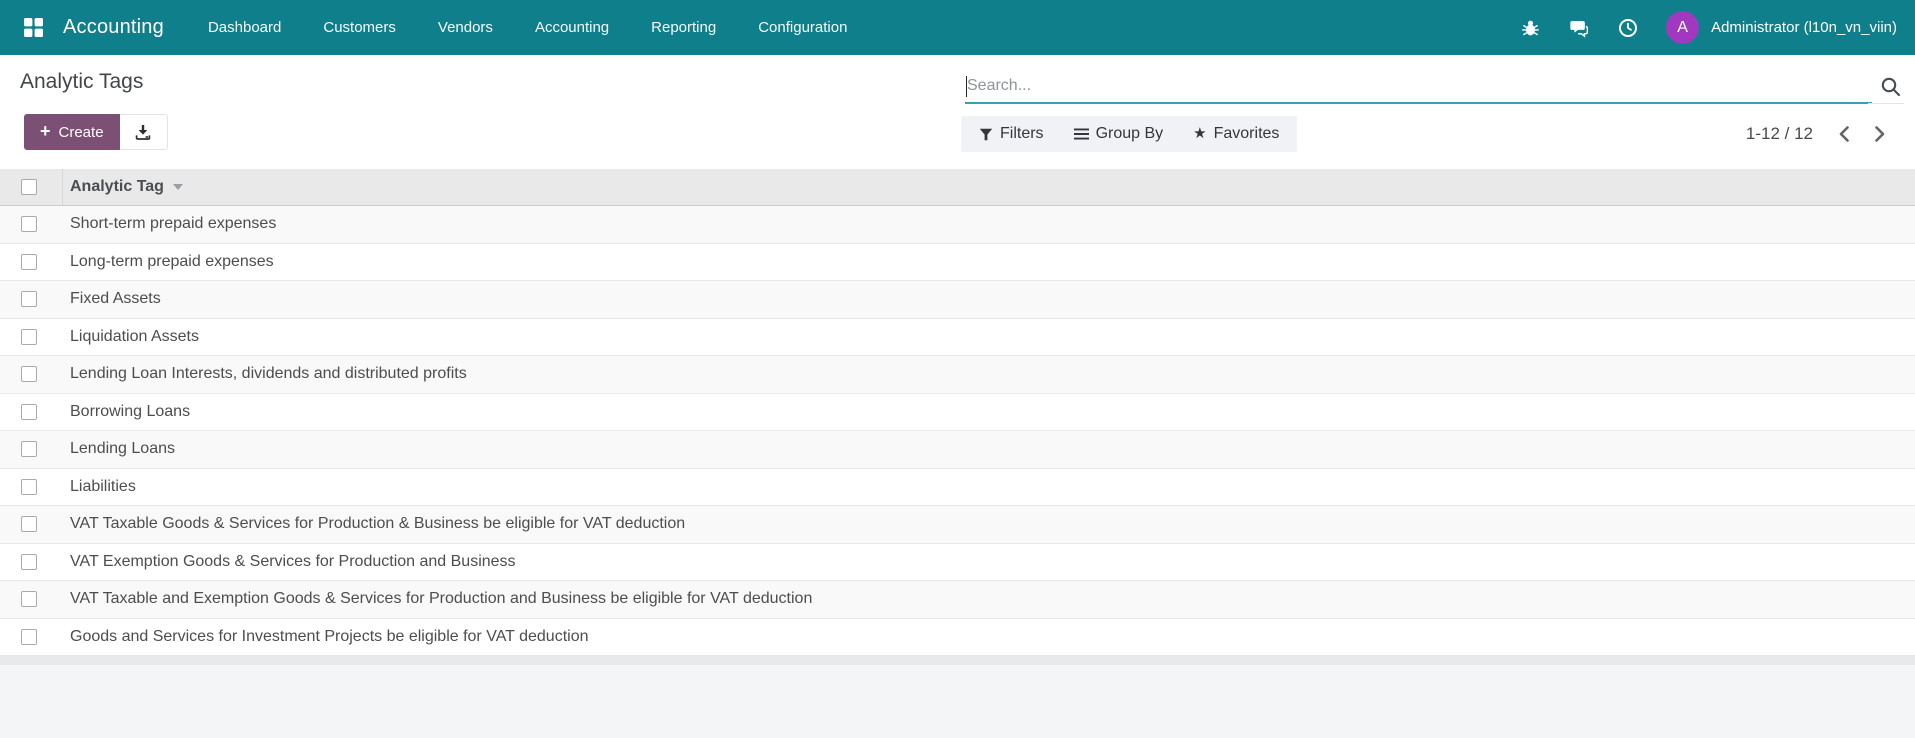 This screenshot has height=738, width=1915. Describe the element at coordinates (122, 449) in the screenshot. I see `row-label: Lending Loans` at that location.